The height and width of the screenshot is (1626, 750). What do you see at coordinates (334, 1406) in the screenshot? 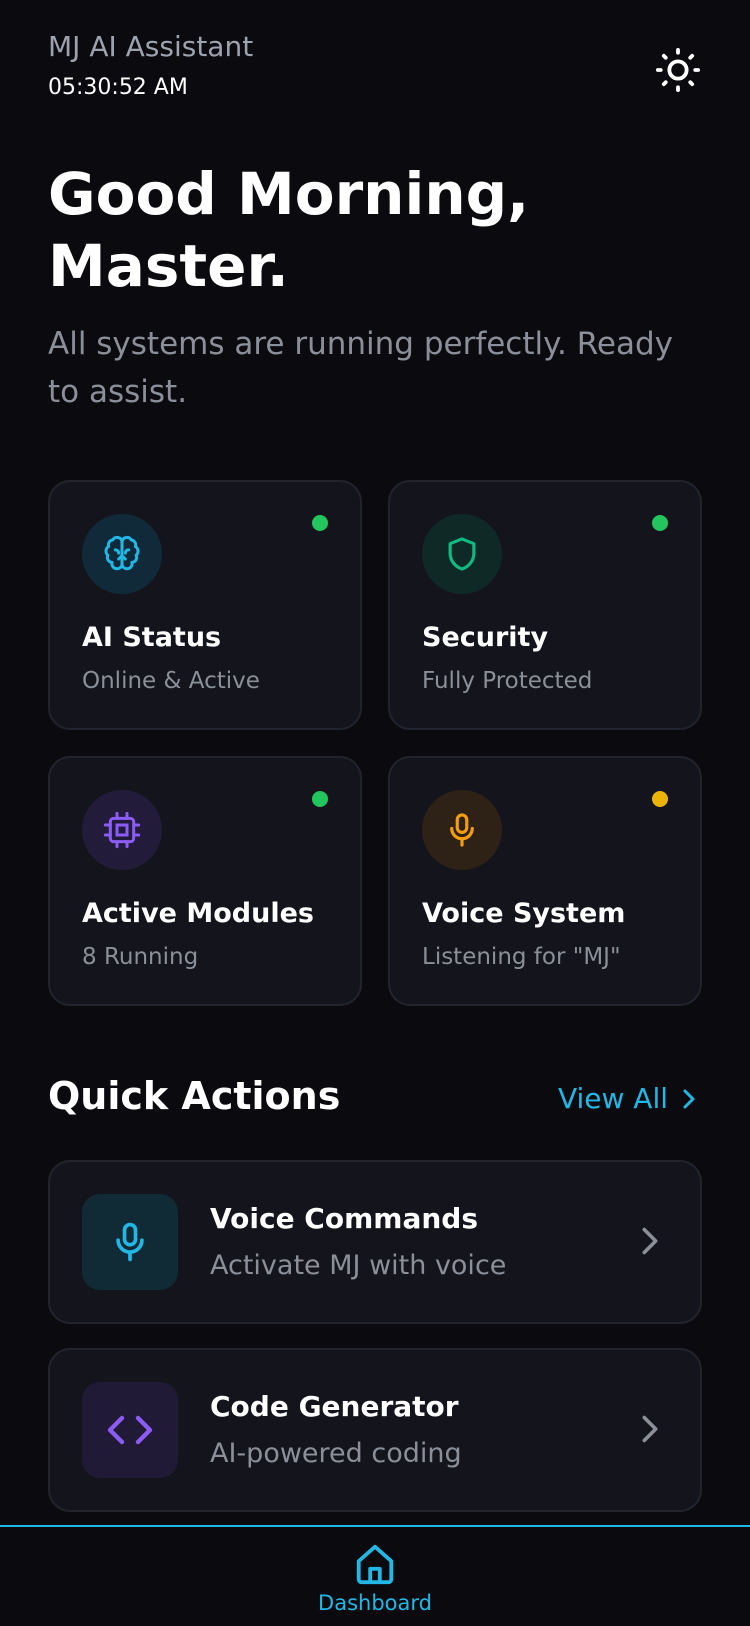
I see `action-title: Code Generator` at bounding box center [334, 1406].